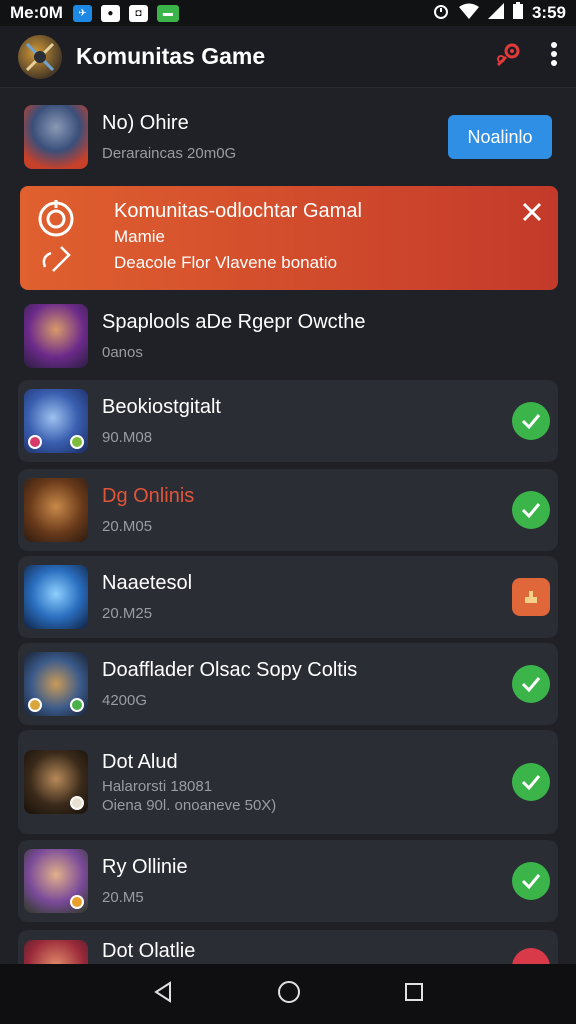  I want to click on game-subtitle: 4200G, so click(125, 700).